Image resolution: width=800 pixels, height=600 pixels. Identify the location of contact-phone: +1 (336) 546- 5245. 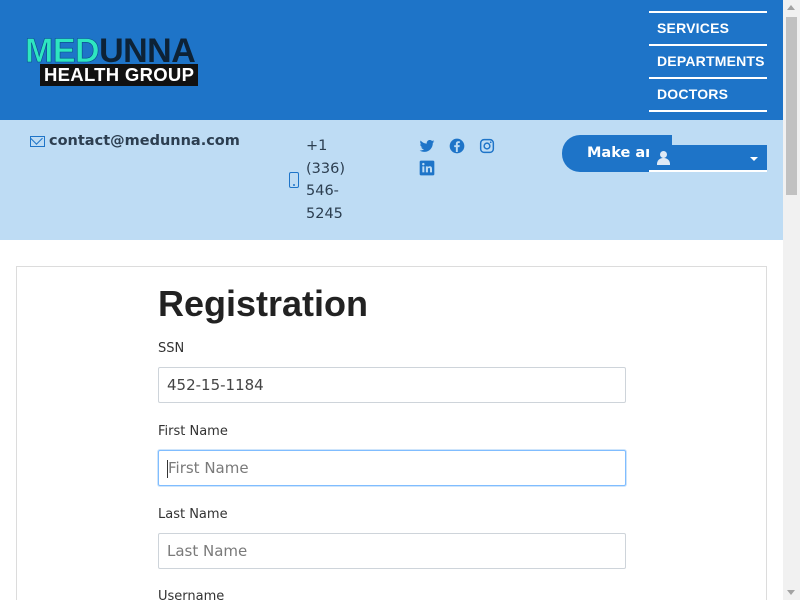
(331, 180).